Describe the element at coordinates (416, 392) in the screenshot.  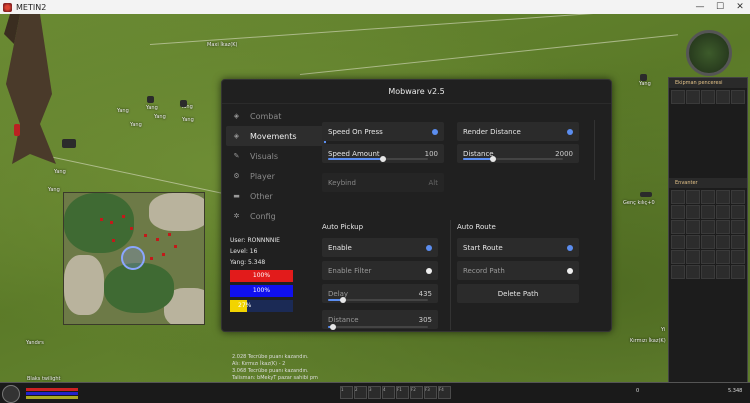
I see `skill-slot: F2` at that location.